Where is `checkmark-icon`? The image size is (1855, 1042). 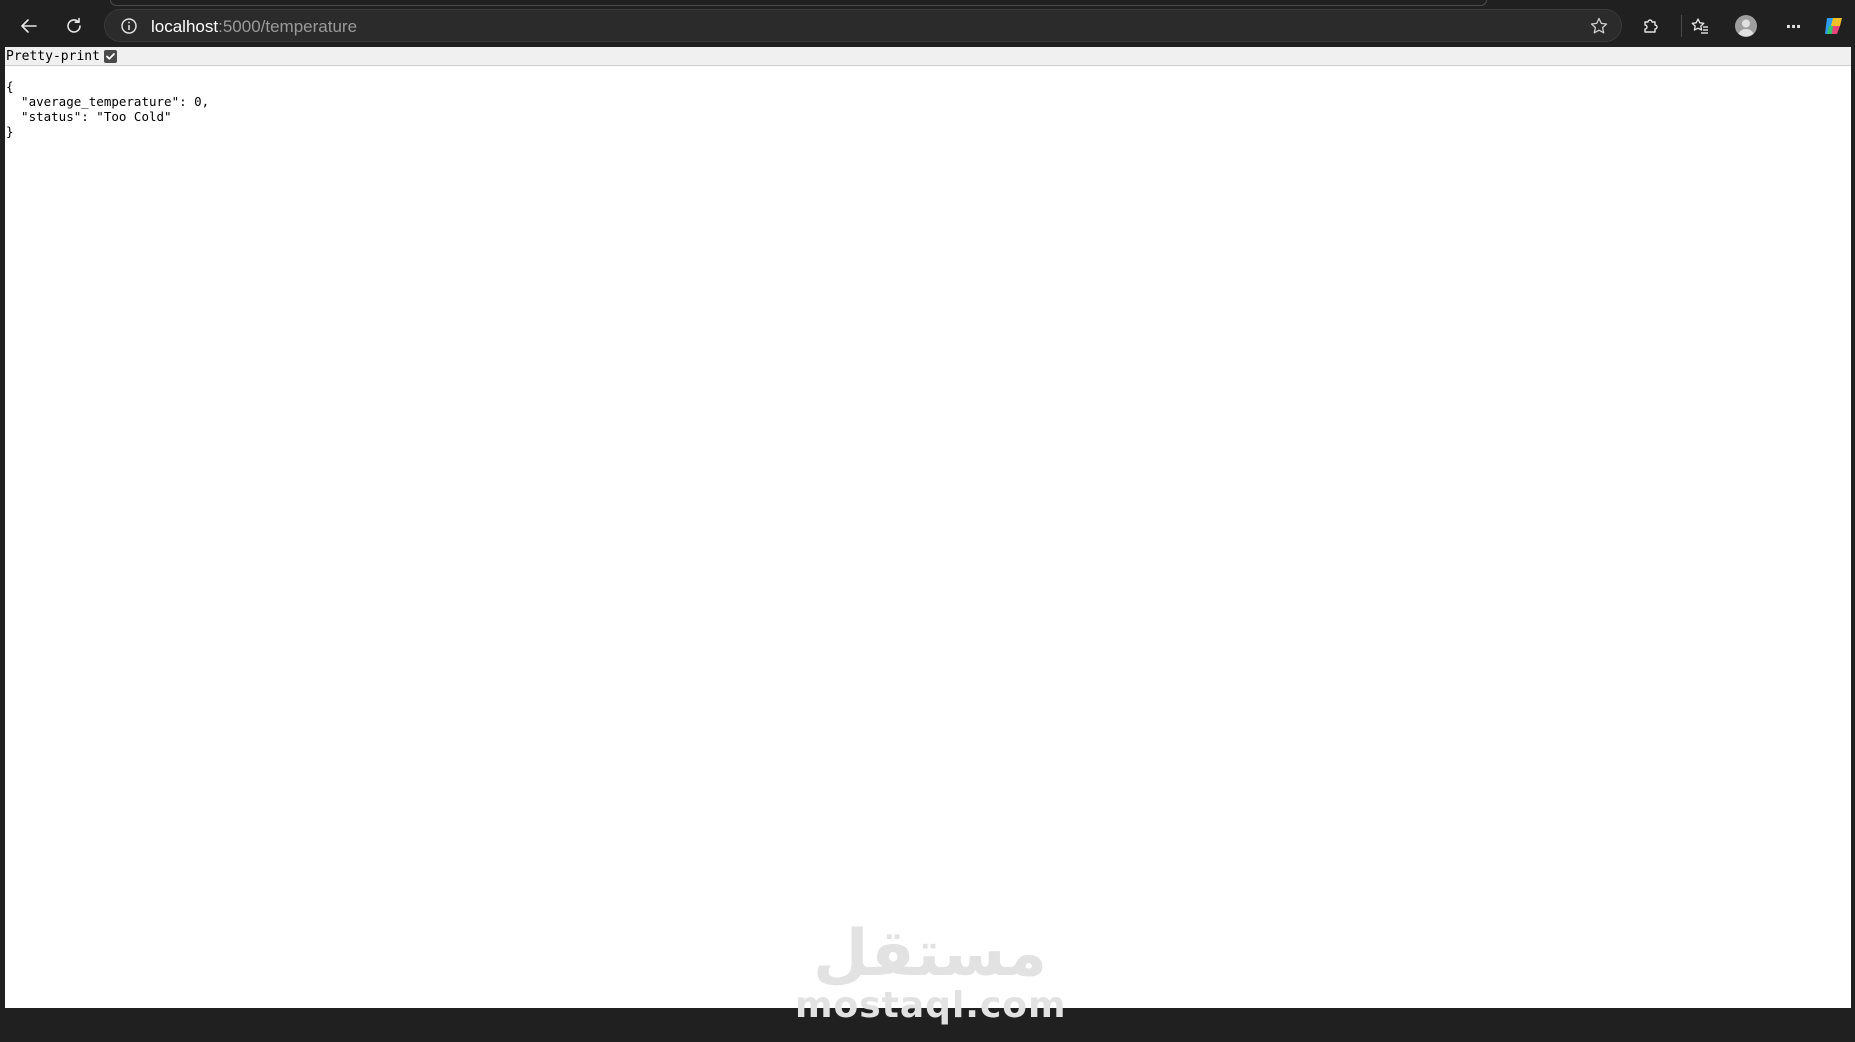 checkmark-icon is located at coordinates (110, 56).